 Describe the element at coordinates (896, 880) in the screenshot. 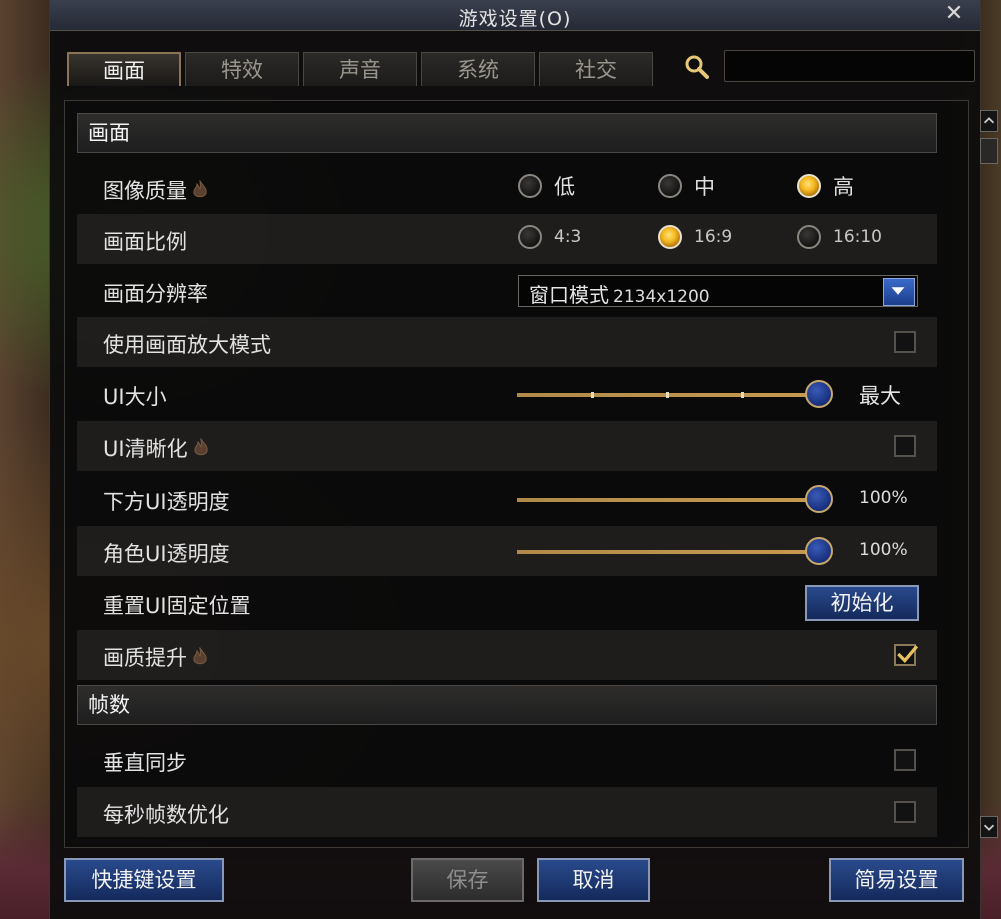

I see `simple-settings-button: 简易设置` at that location.